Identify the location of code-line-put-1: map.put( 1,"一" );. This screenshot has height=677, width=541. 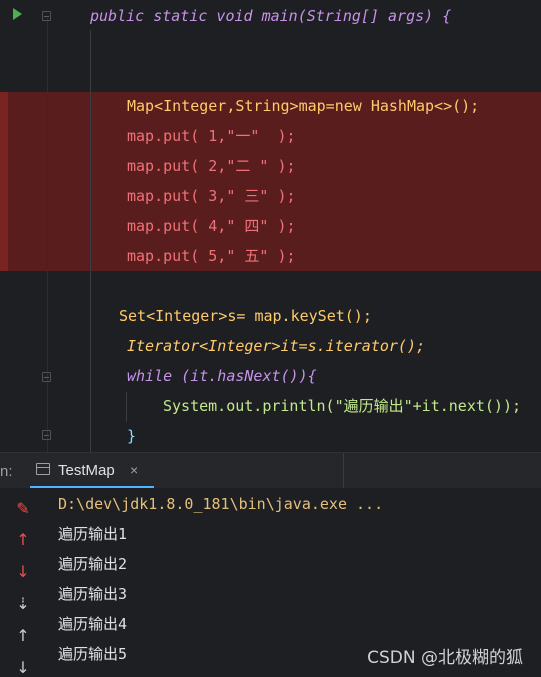
(211, 136).